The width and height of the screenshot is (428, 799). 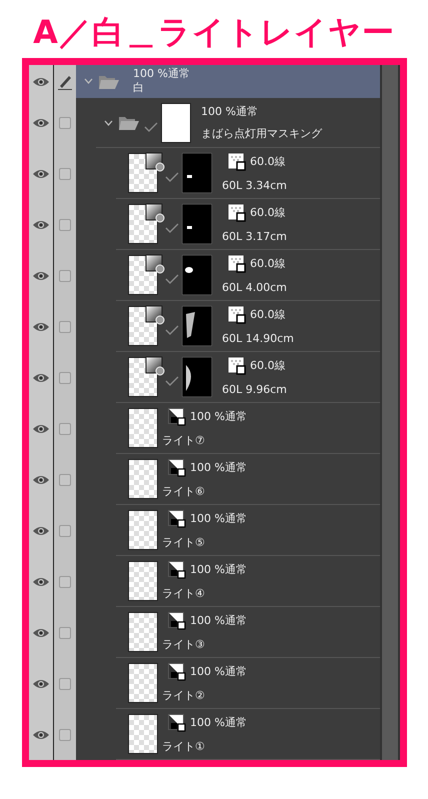 What do you see at coordinates (254, 390) in the screenshot?
I see `layer-name: 60L 9.96cm` at bounding box center [254, 390].